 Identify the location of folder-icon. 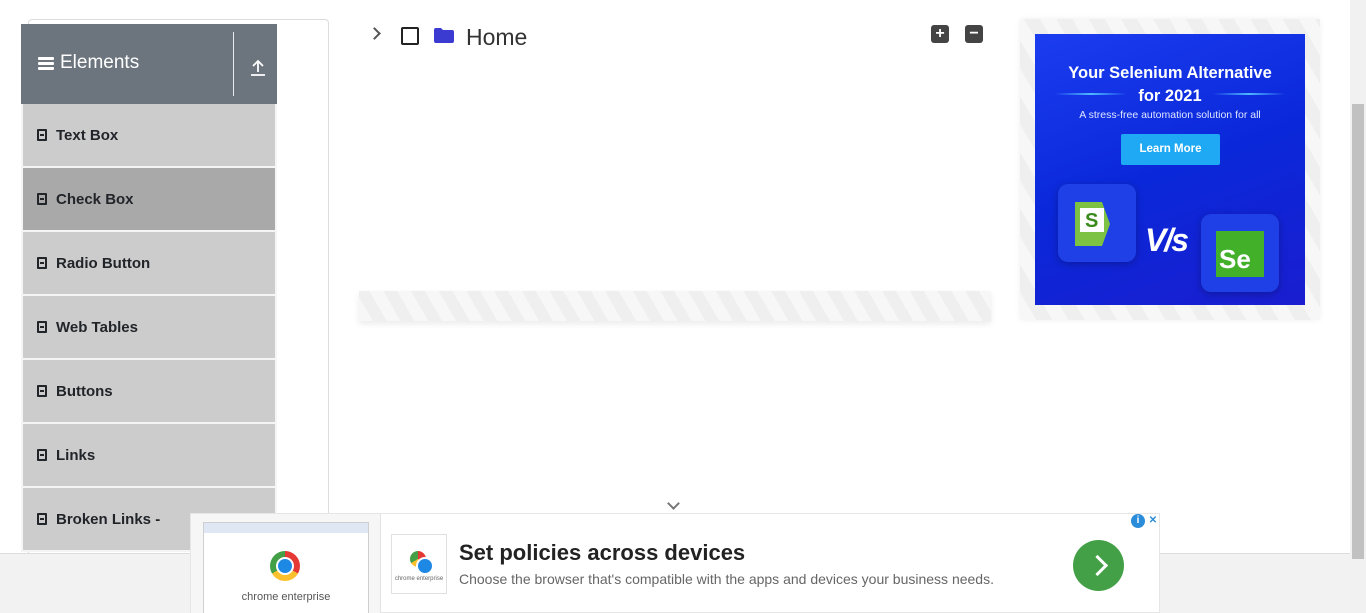
(444, 35).